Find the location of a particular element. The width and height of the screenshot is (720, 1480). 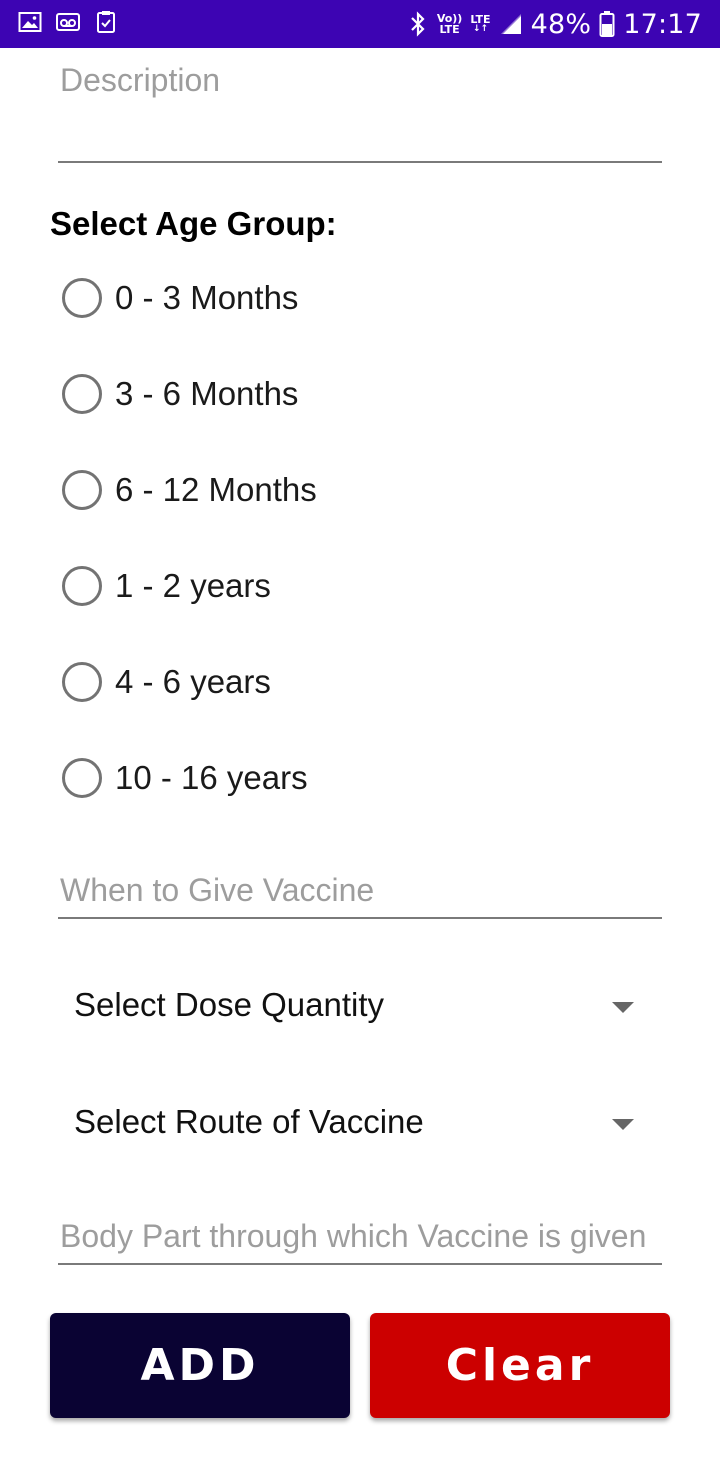

radio-age-3-6-months: 3 - 6 Months is located at coordinates (180, 394).